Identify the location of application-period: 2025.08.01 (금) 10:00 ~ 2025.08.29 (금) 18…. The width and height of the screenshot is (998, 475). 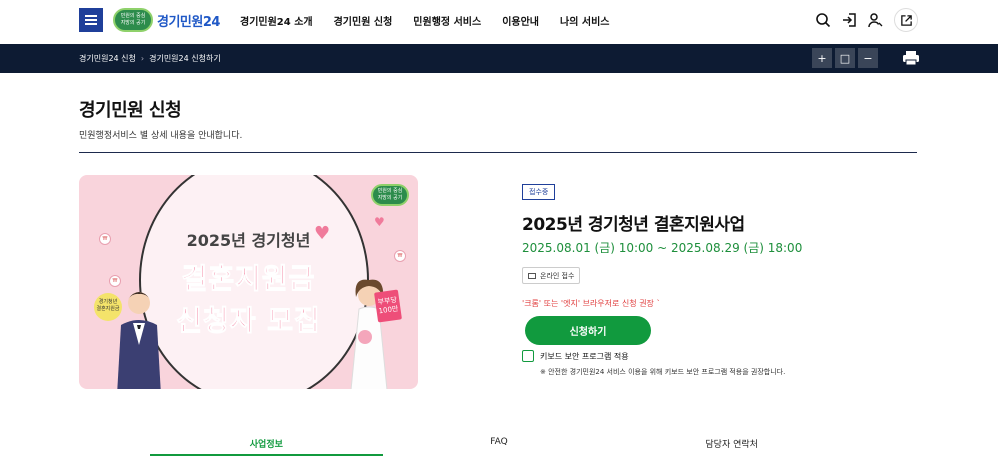
(662, 248).